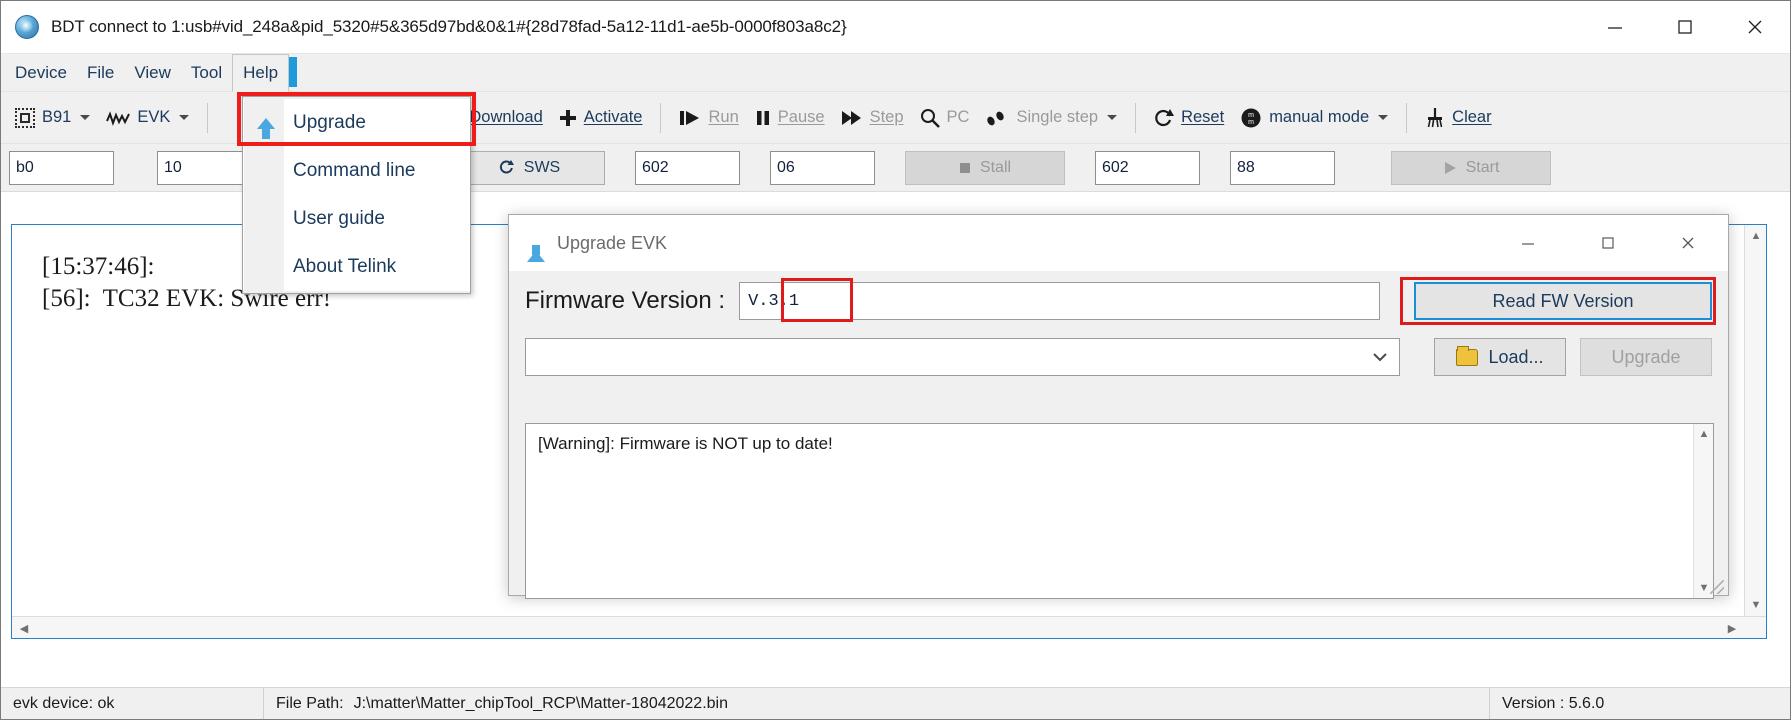  Describe the element at coordinates (1755, 431) in the screenshot. I see `log-vertical-scrollbar: ▲ ▼` at that location.